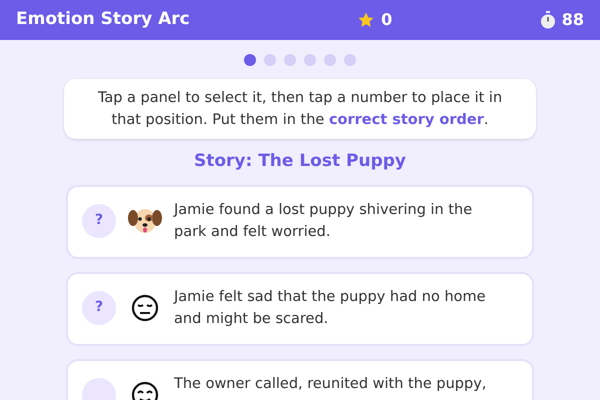 The image size is (600, 400). I want to click on app-title: Emotion Story Arc, so click(103, 20).